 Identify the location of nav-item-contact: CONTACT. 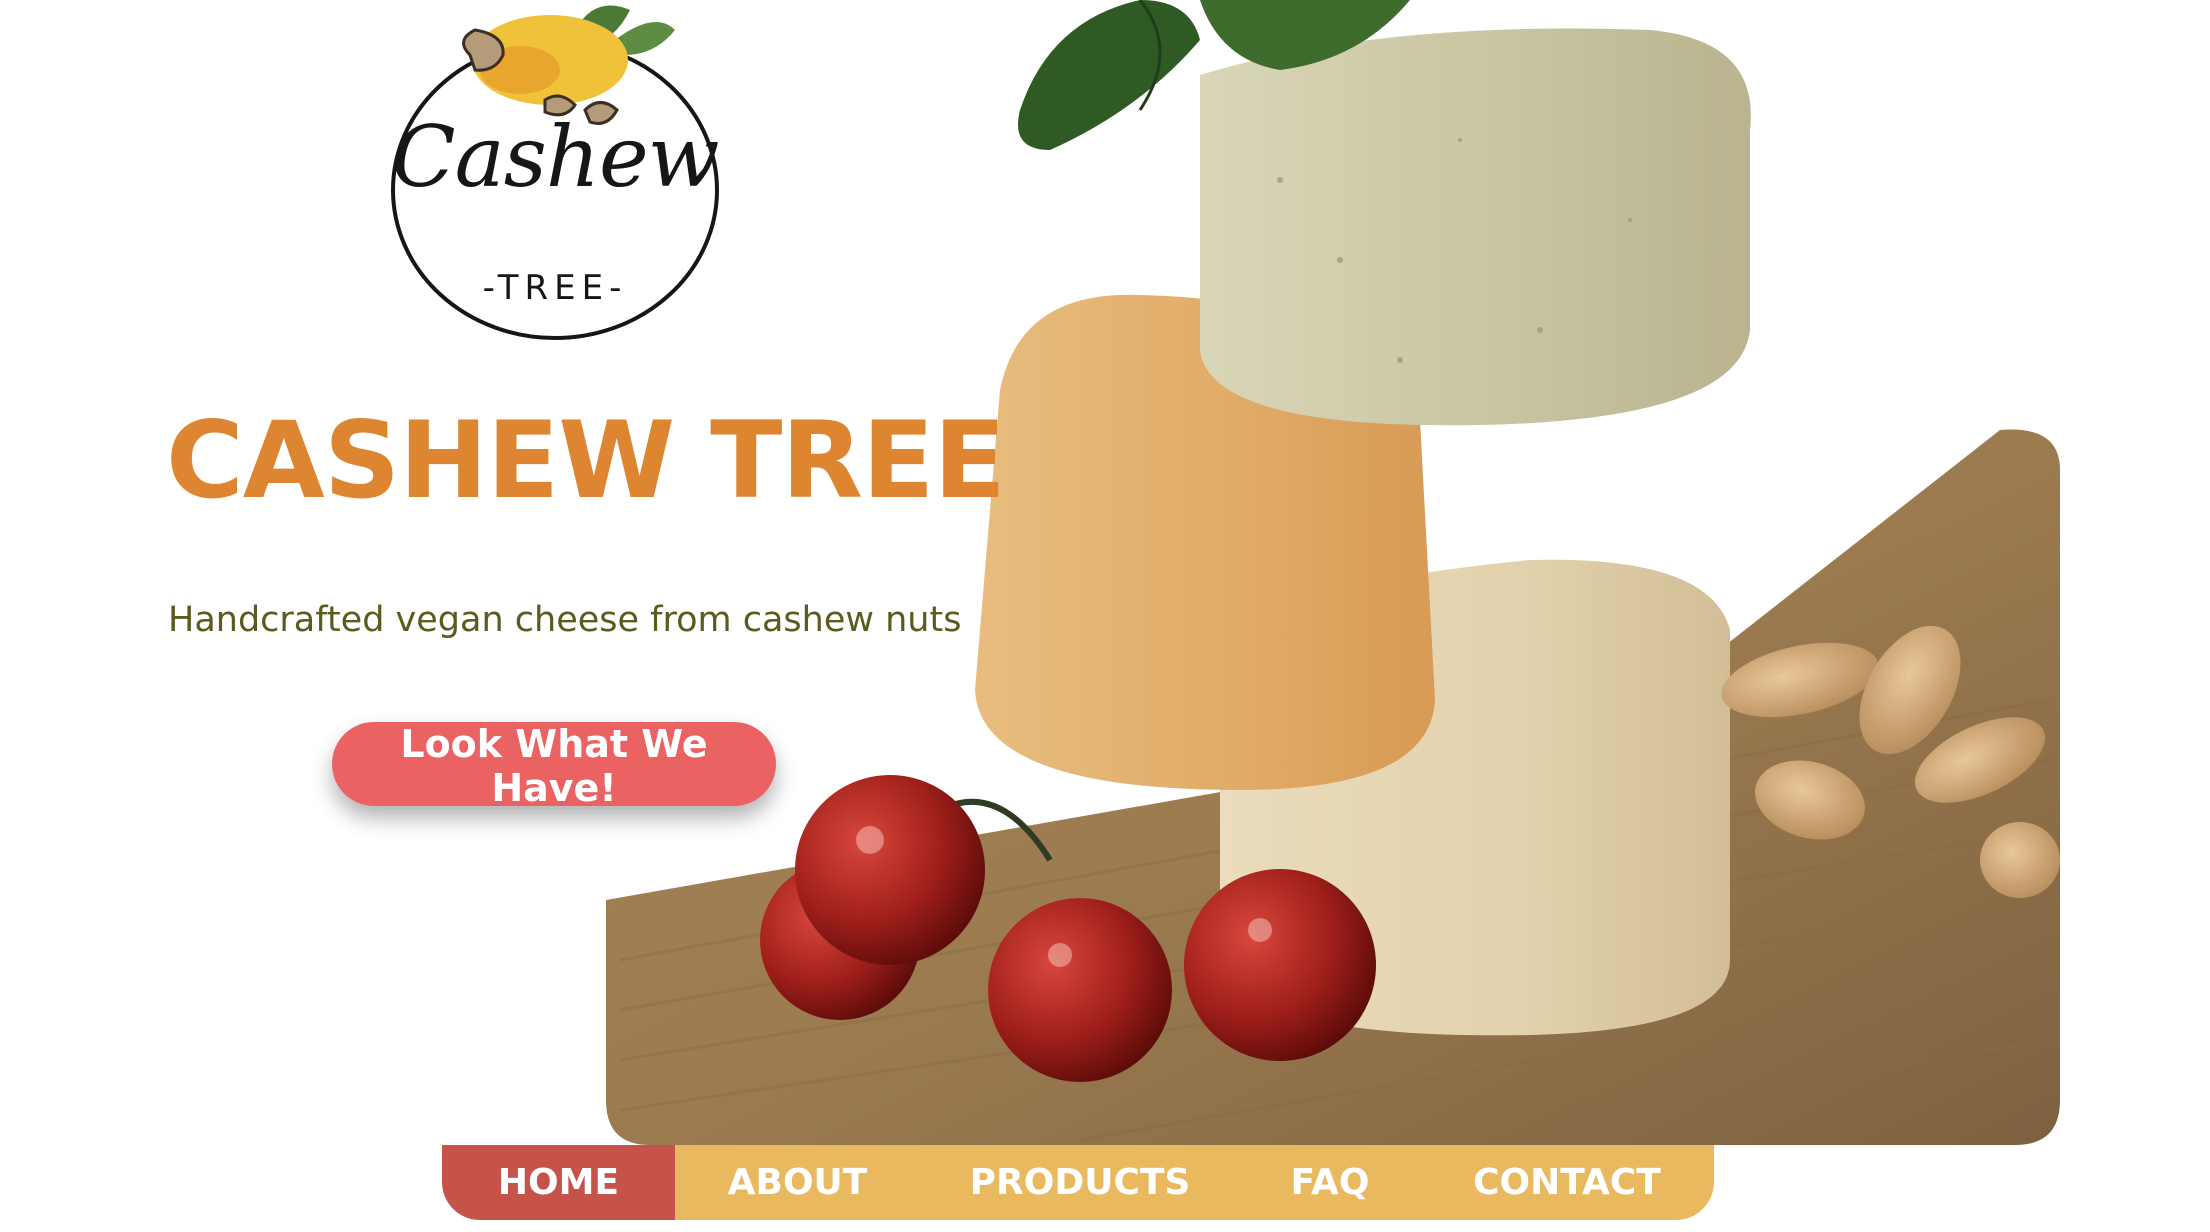
(1567, 1182).